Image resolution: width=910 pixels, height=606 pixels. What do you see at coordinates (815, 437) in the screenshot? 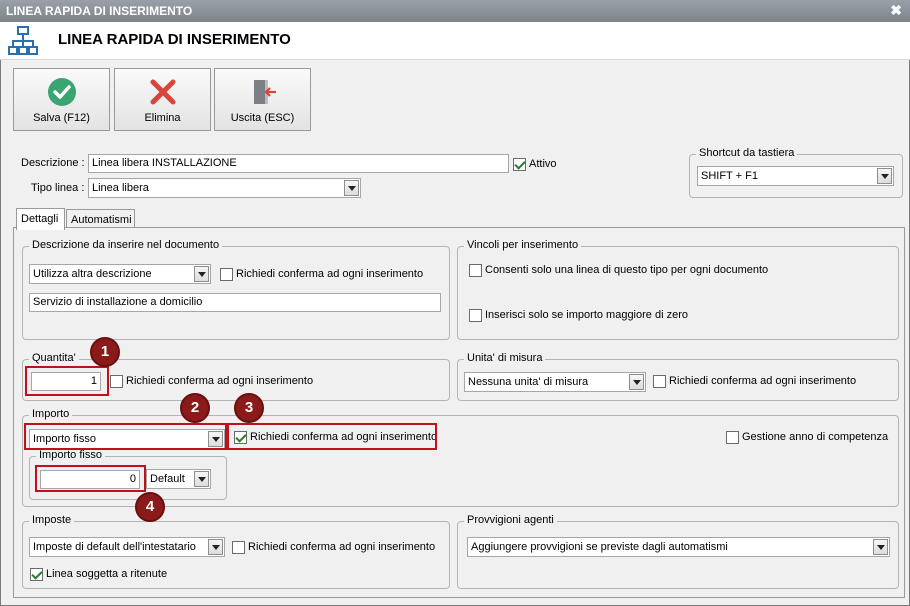
I see `competenza-label: Gestione anno di competenza` at bounding box center [815, 437].